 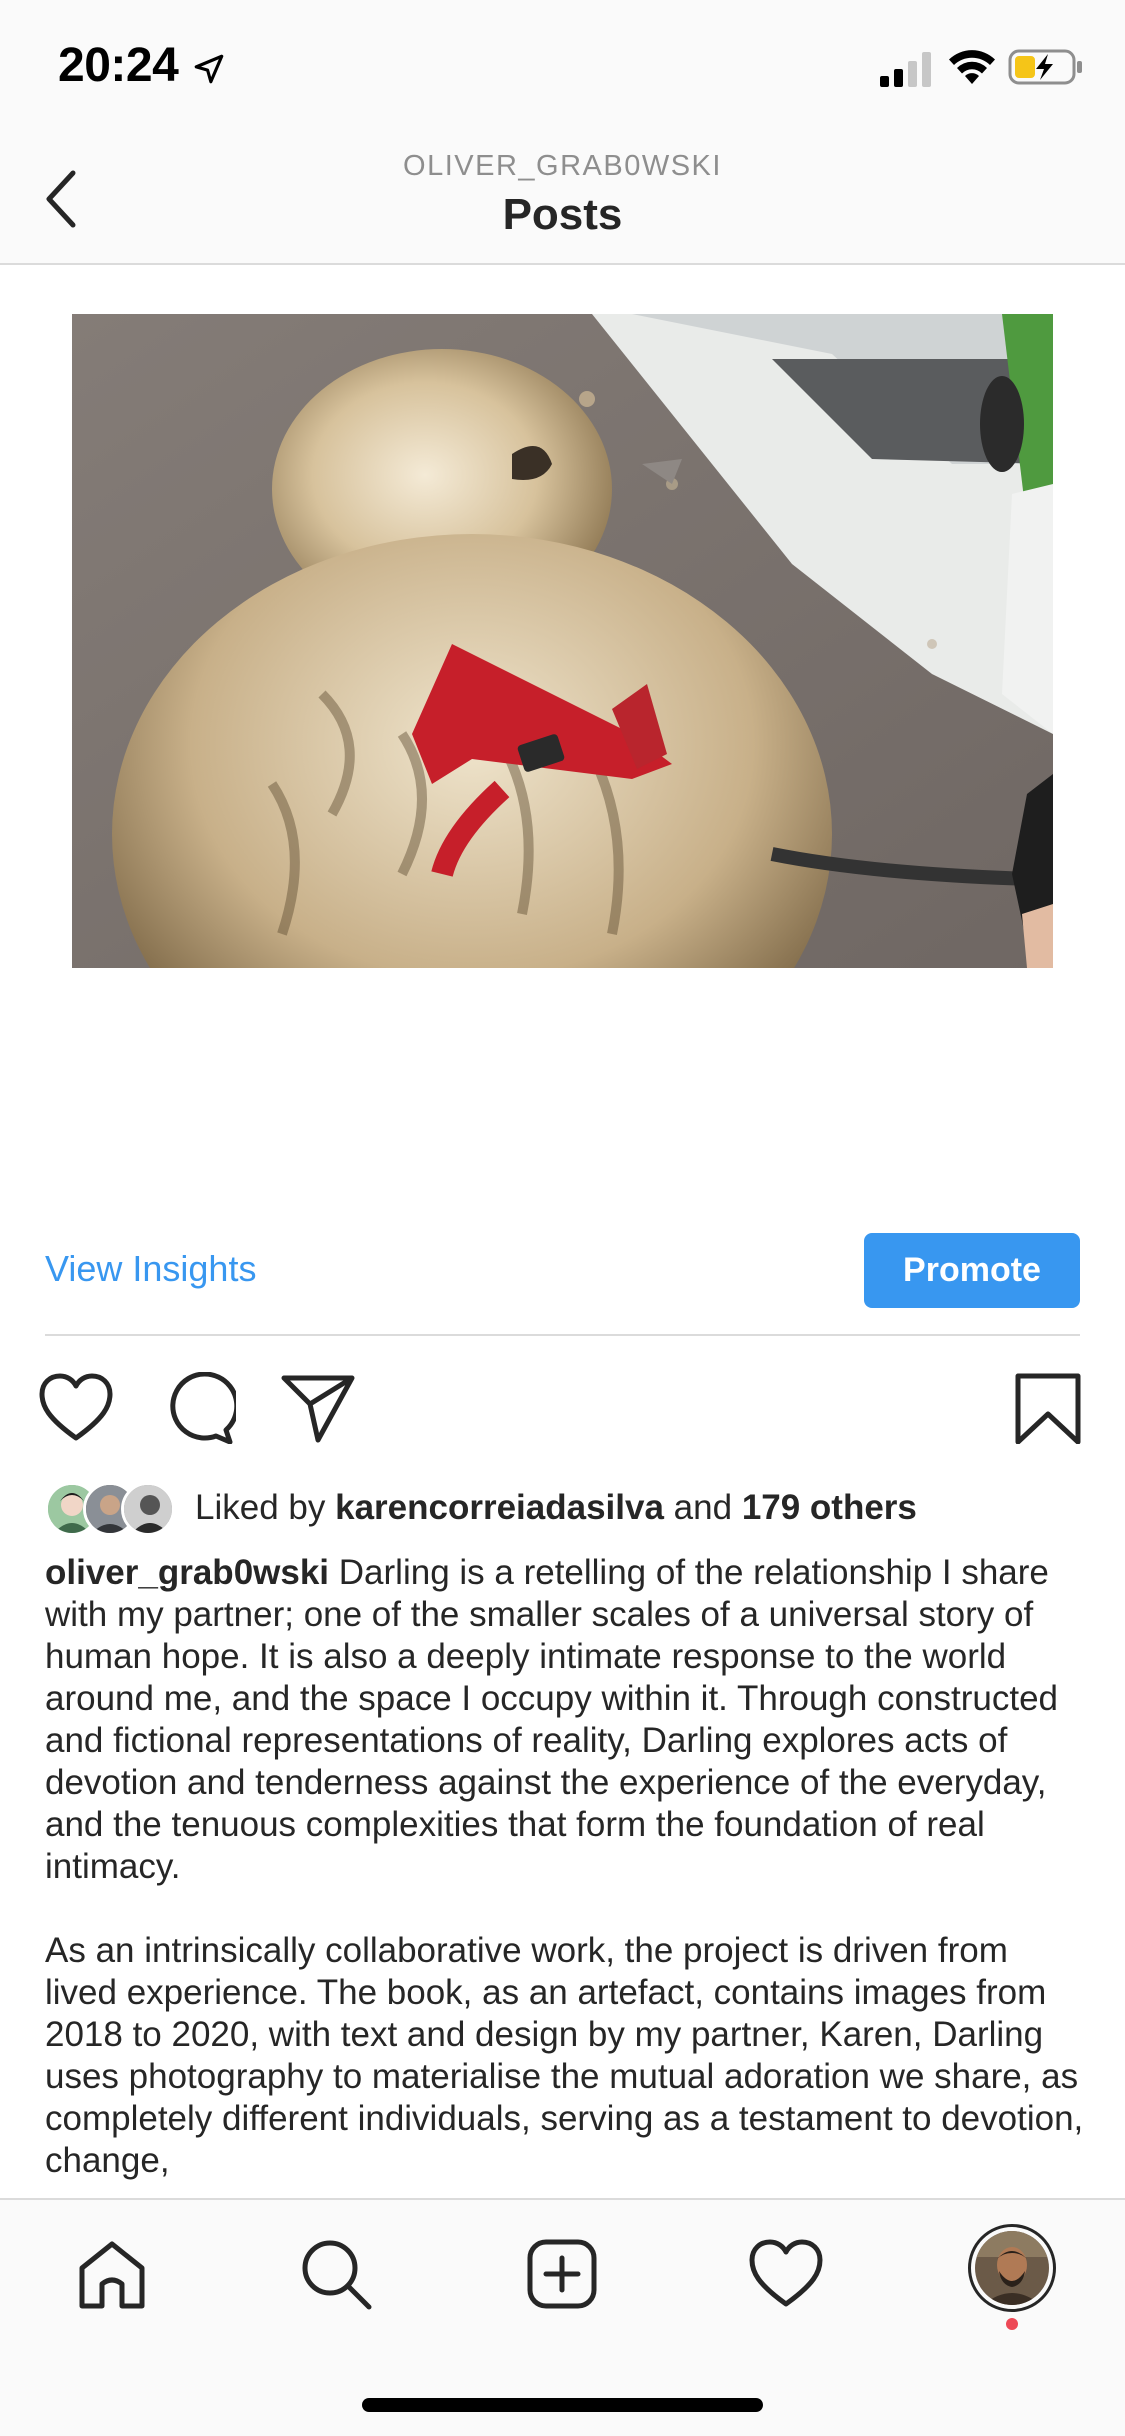 What do you see at coordinates (499, 1507) in the screenshot?
I see `liker-username: karencorreiadasilva` at bounding box center [499, 1507].